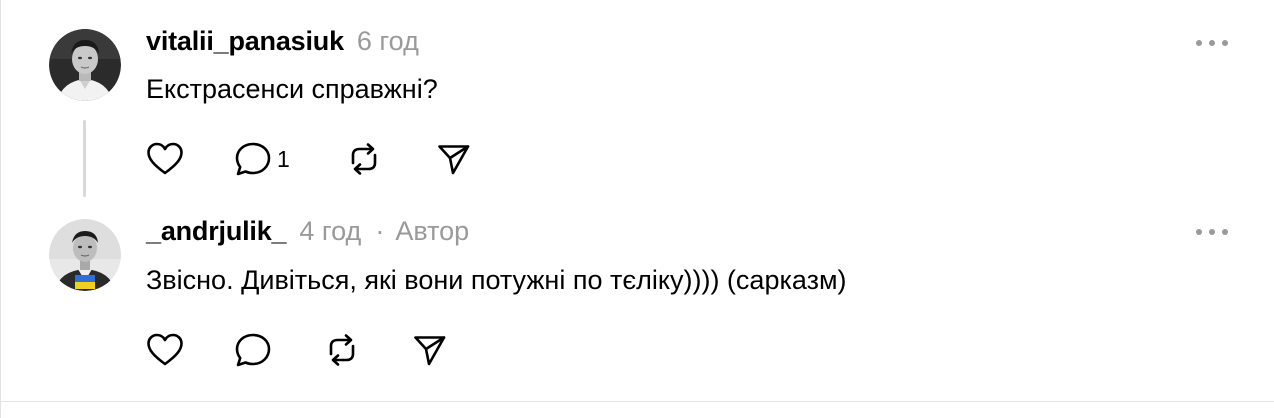 This screenshot has height=418, width=1274. Describe the element at coordinates (85, 278) in the screenshot. I see `flag-icon` at that location.